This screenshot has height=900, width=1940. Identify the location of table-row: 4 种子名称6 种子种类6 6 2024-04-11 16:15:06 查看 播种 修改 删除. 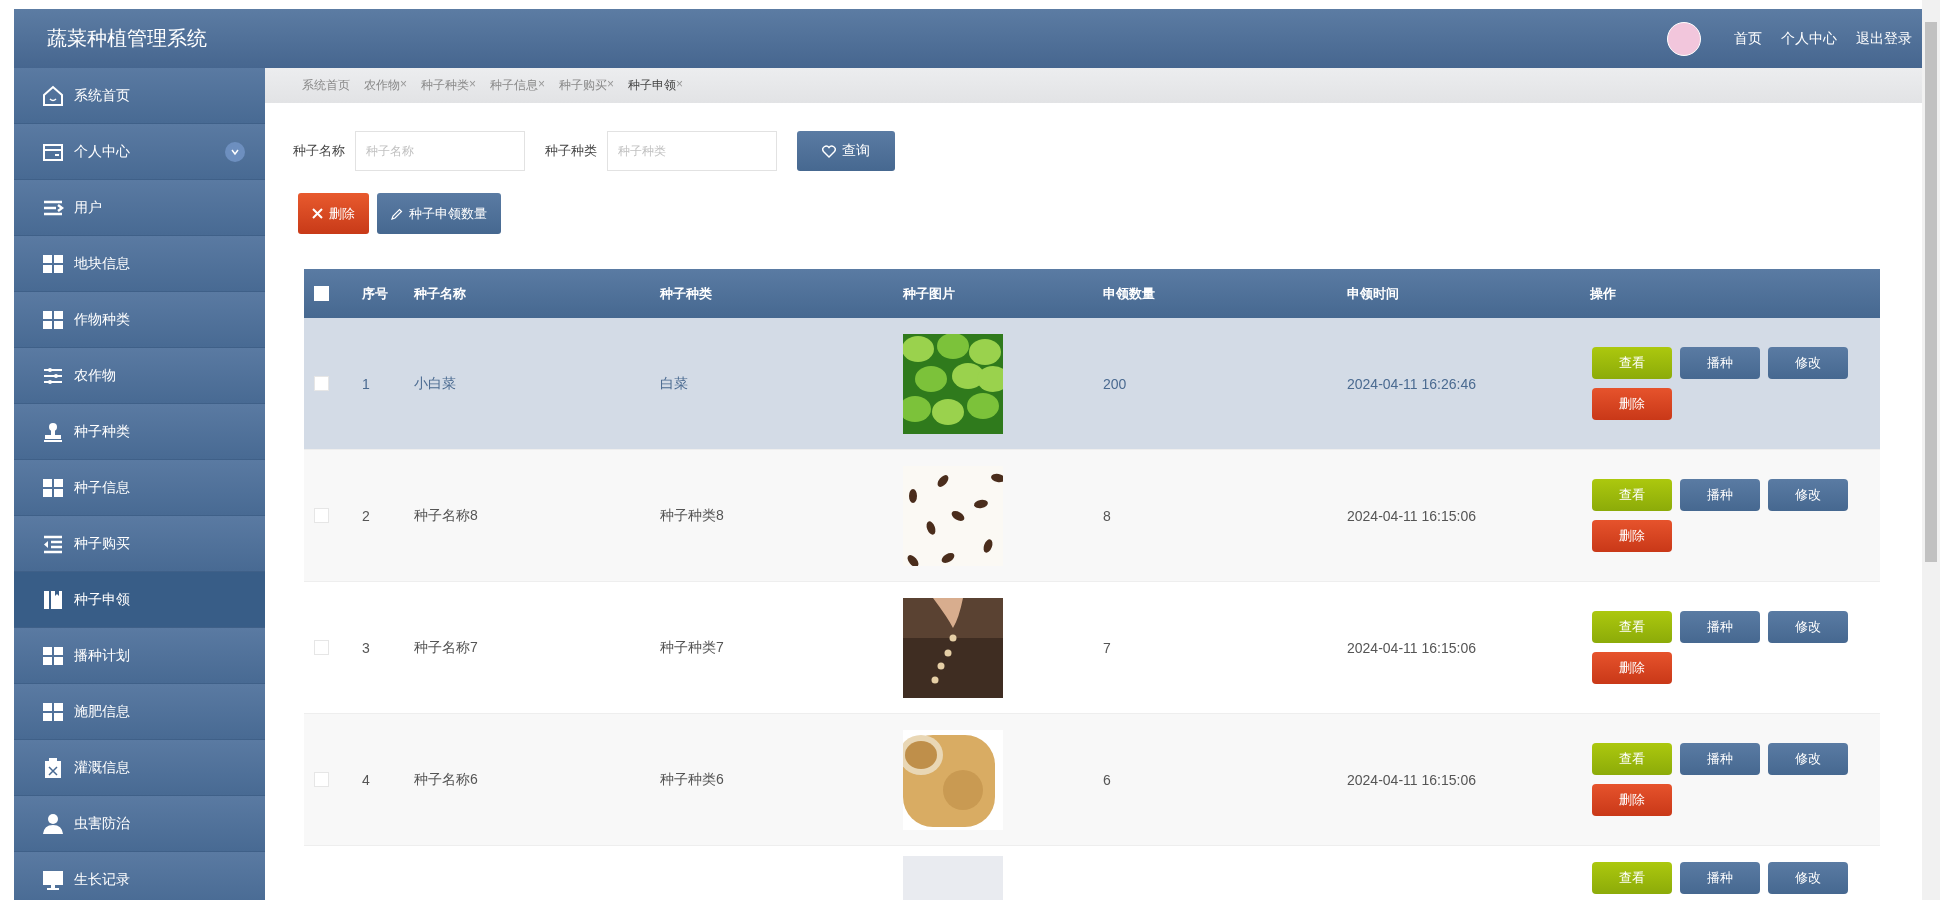
(1092, 780).